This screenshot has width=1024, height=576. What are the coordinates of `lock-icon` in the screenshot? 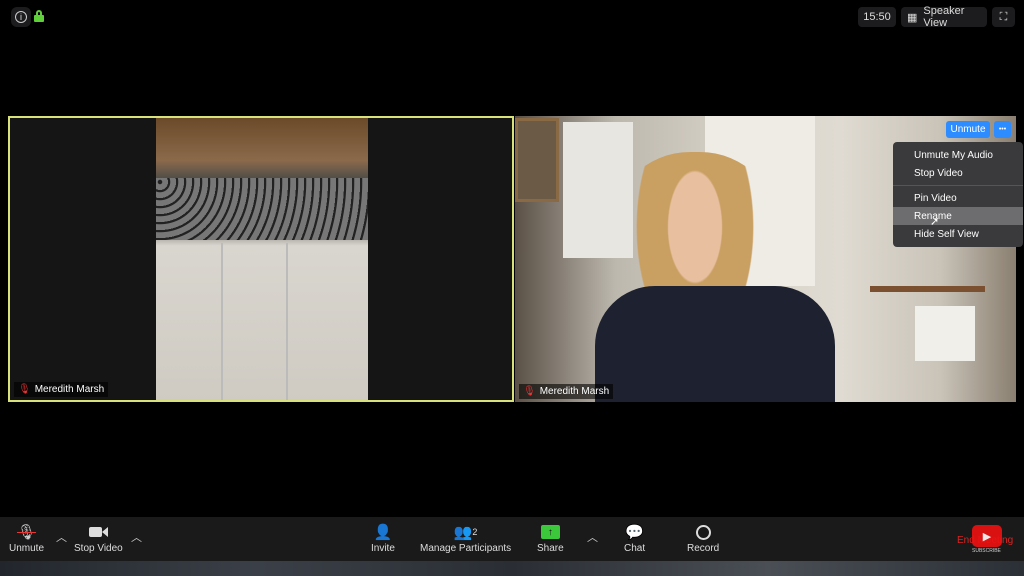 It's located at (39, 16).